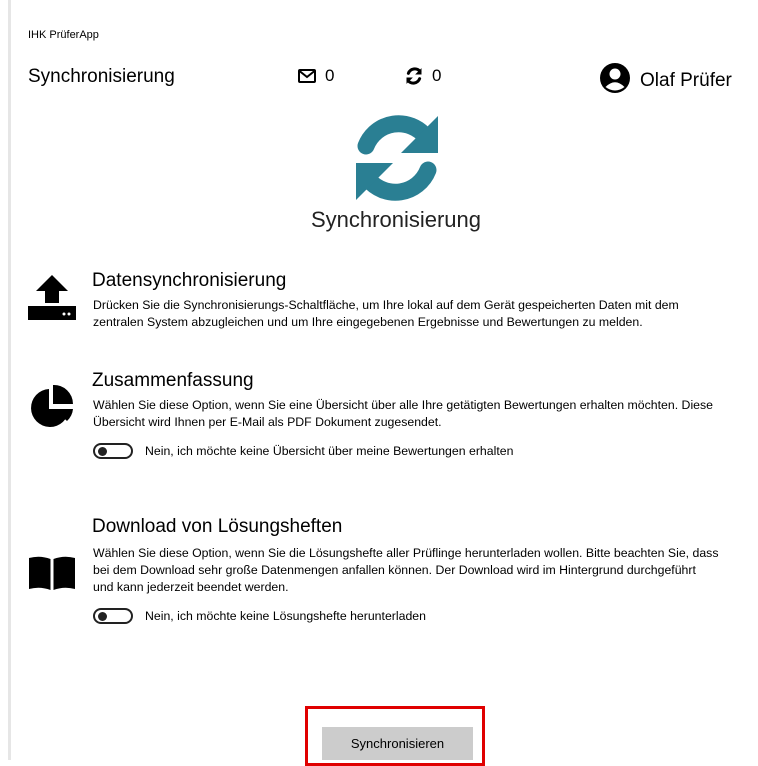 This screenshot has width=758, height=766. I want to click on book-icon, so click(52, 575).